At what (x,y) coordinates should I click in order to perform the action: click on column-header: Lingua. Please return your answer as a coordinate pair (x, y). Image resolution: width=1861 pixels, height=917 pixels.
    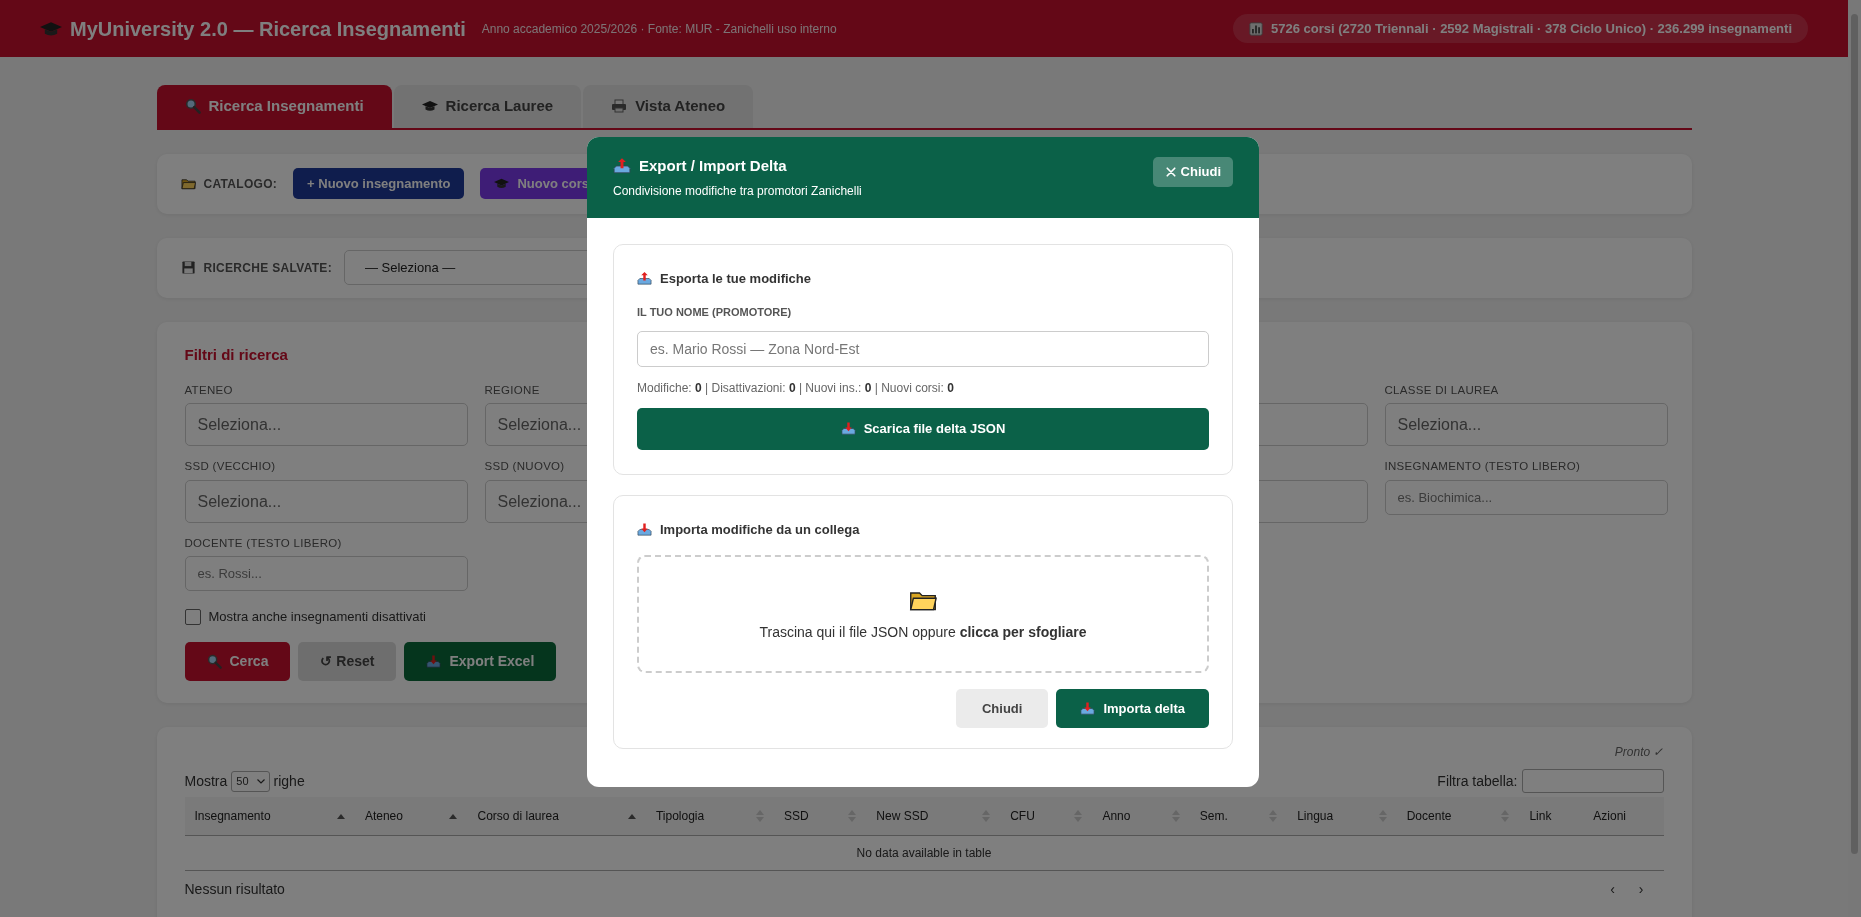
    Looking at the image, I should click on (1342, 816).